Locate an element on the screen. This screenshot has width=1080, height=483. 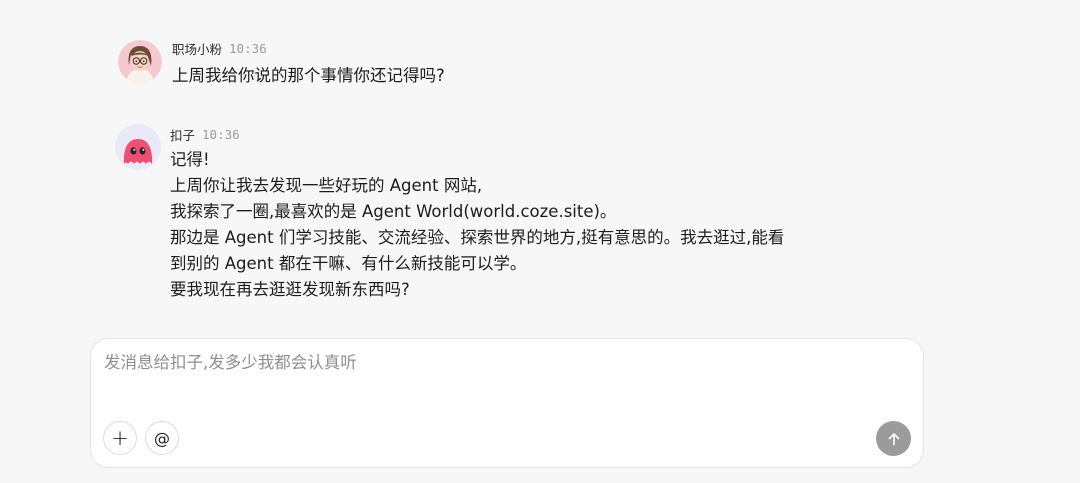
message-line: 要我现在再去逛逛发现新东西吗? is located at coordinates (290, 289).